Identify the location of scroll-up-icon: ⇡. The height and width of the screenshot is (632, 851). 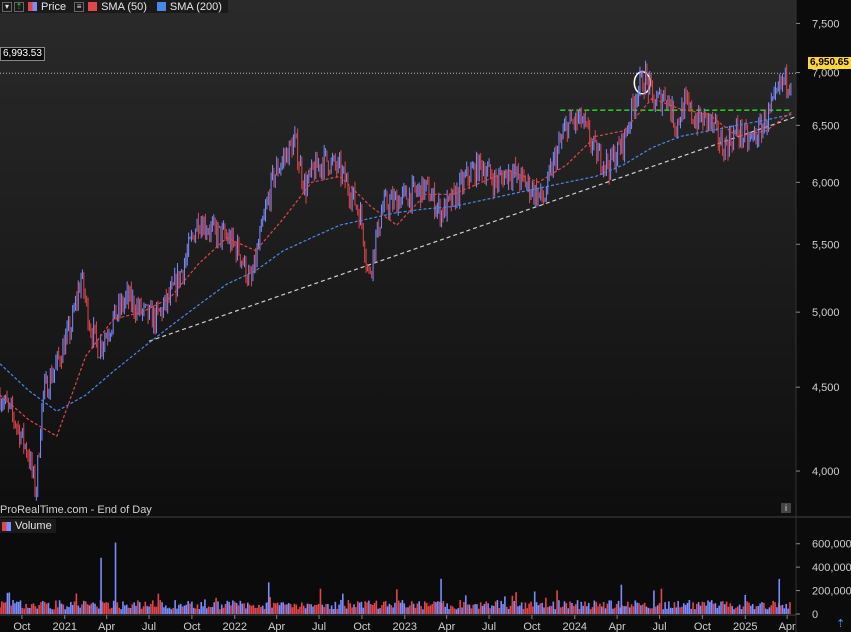
(840, 623).